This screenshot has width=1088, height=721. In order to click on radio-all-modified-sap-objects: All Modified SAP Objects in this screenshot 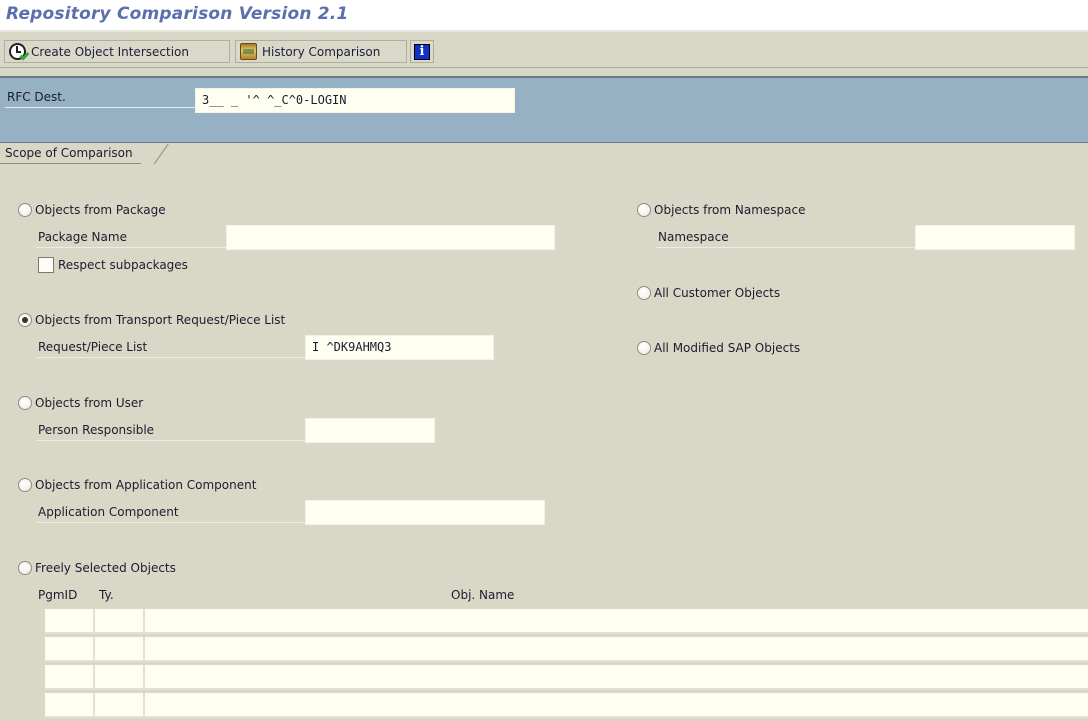, I will do `click(718, 348)`.